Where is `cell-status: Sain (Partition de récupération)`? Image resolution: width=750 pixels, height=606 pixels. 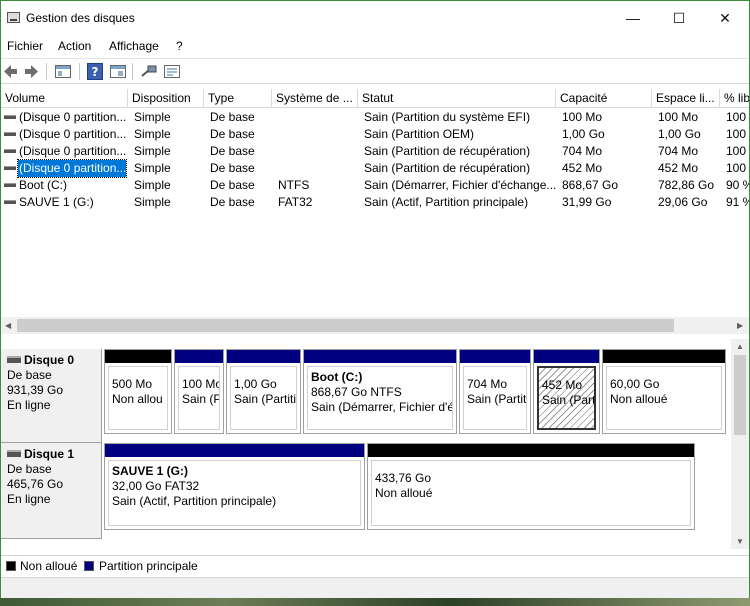 cell-status: Sain (Partition de récupération) is located at coordinates (447, 168).